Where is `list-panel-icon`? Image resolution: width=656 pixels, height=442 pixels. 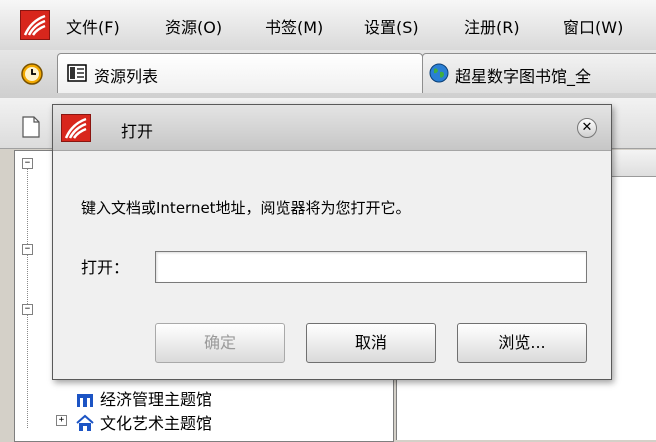 list-panel-icon is located at coordinates (77, 73).